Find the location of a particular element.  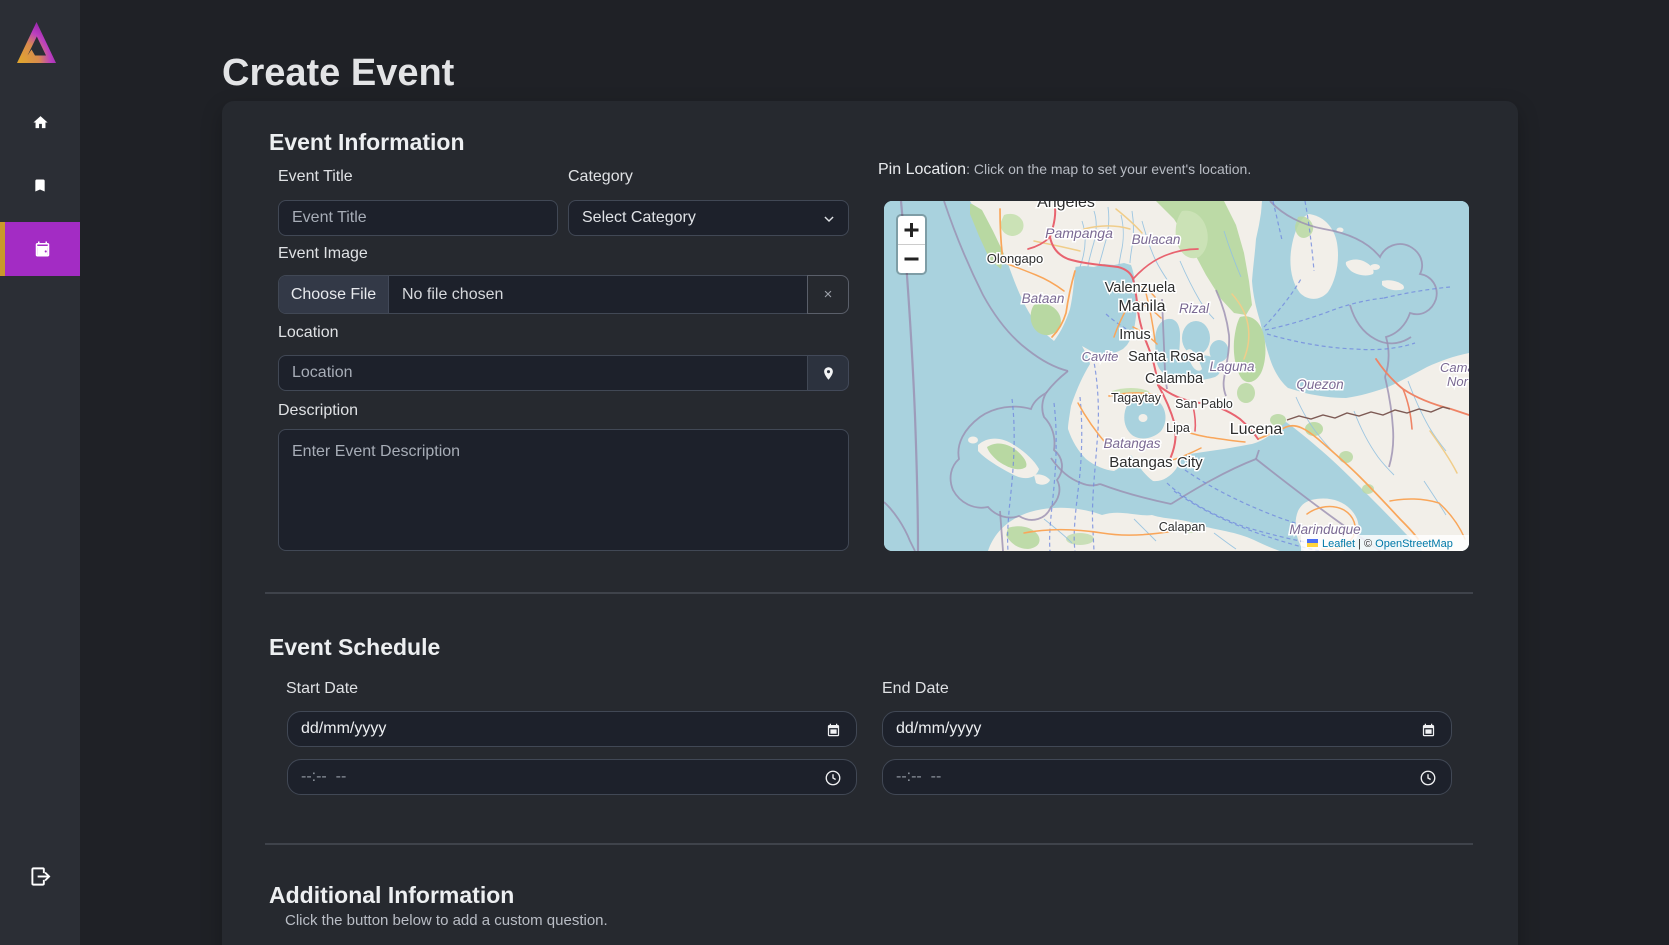

svg-text: Calapan is located at coordinates (1182, 527).